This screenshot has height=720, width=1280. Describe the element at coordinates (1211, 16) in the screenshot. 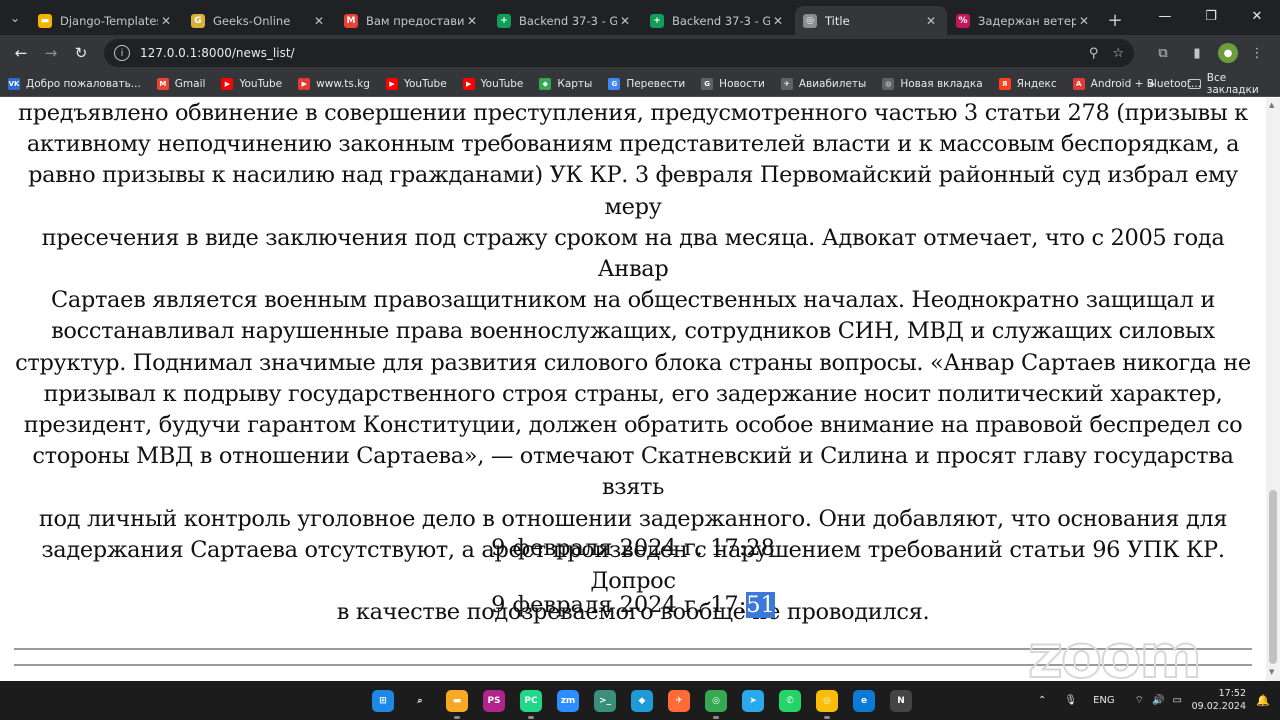

I see `restore-button: ❐` at that location.